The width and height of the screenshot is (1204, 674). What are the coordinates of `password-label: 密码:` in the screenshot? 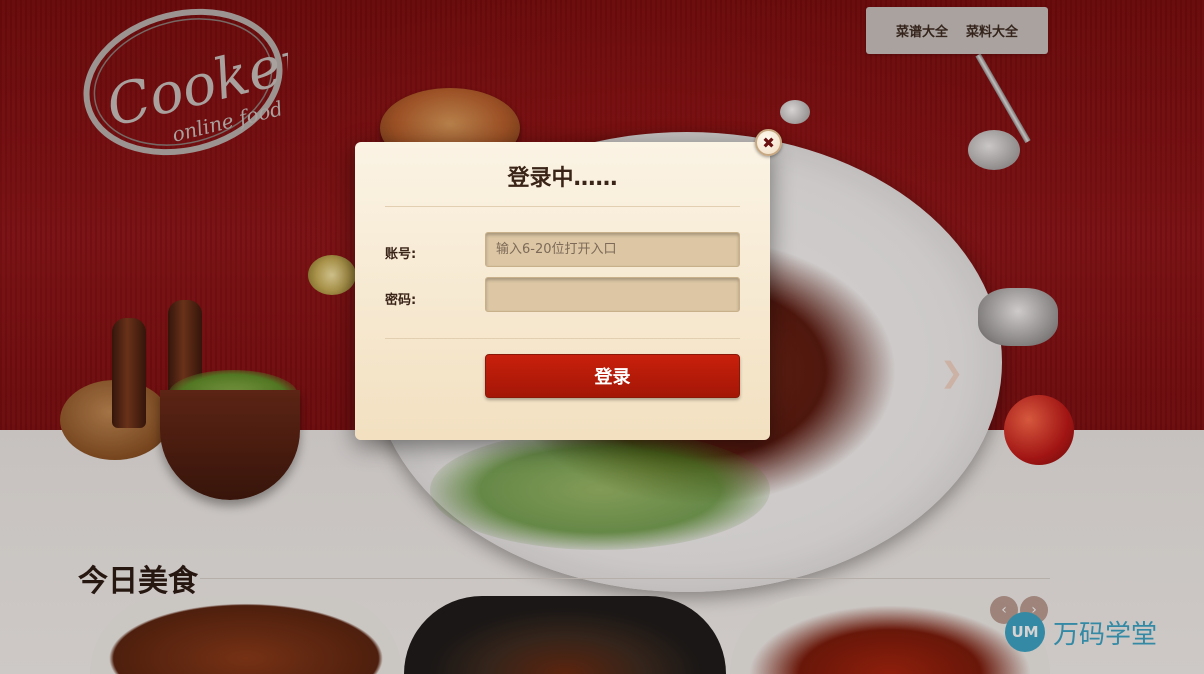 It's located at (401, 300).